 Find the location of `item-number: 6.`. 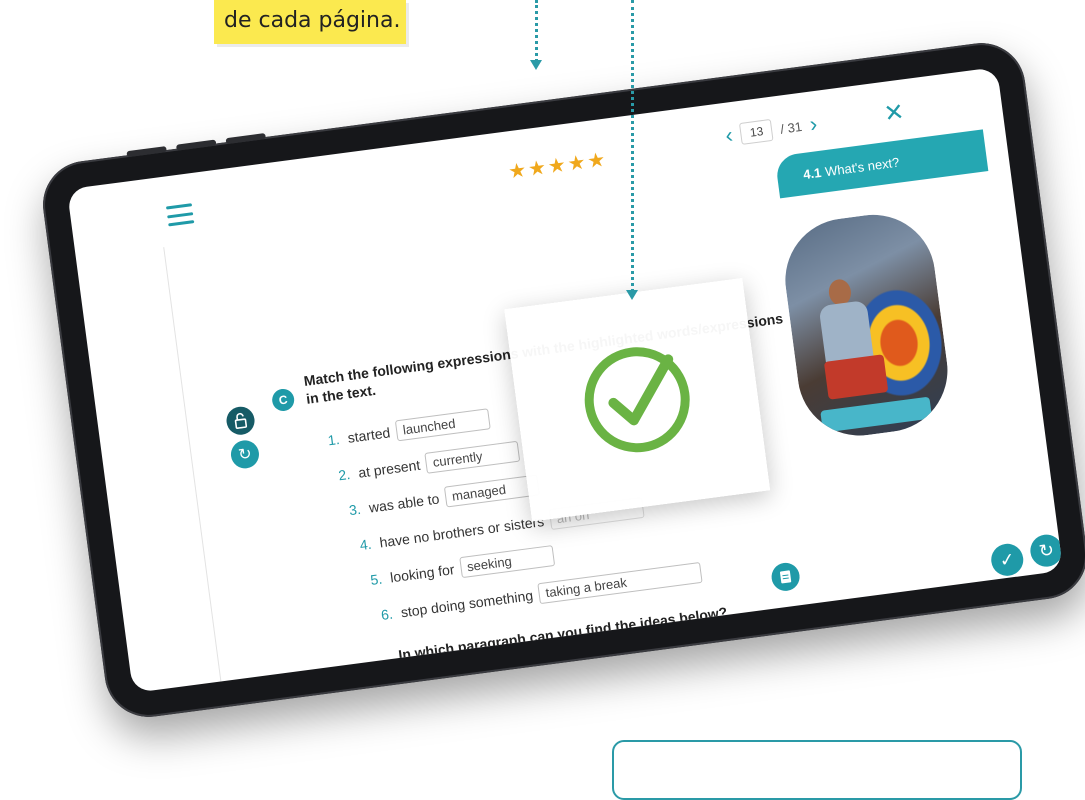

item-number: 6. is located at coordinates (386, 614).